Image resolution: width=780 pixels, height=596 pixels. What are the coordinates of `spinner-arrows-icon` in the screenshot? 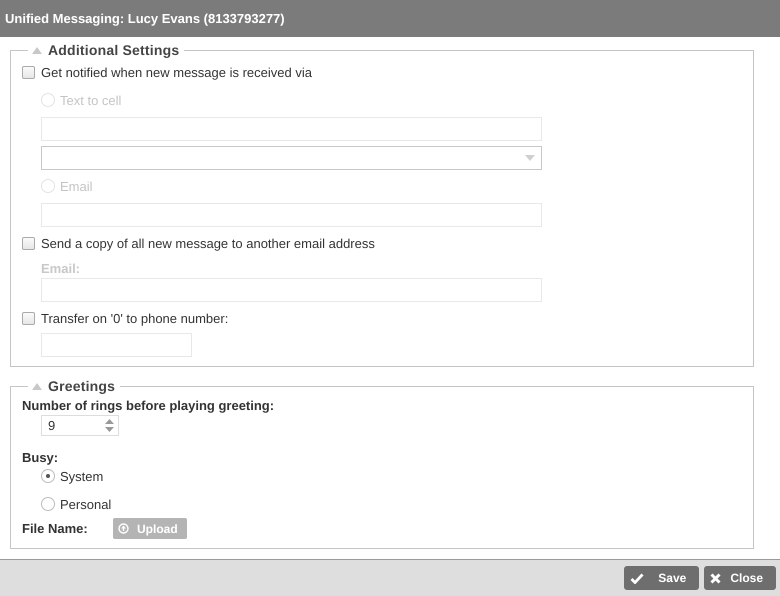 It's located at (109, 425).